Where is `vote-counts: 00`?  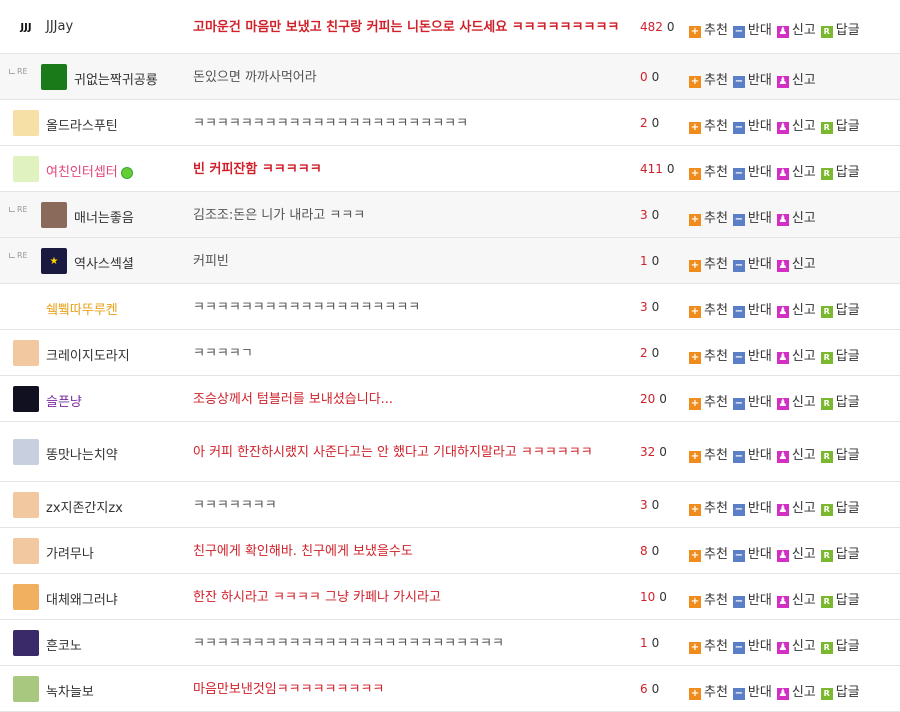
vote-counts: 00 is located at coordinates (649, 77).